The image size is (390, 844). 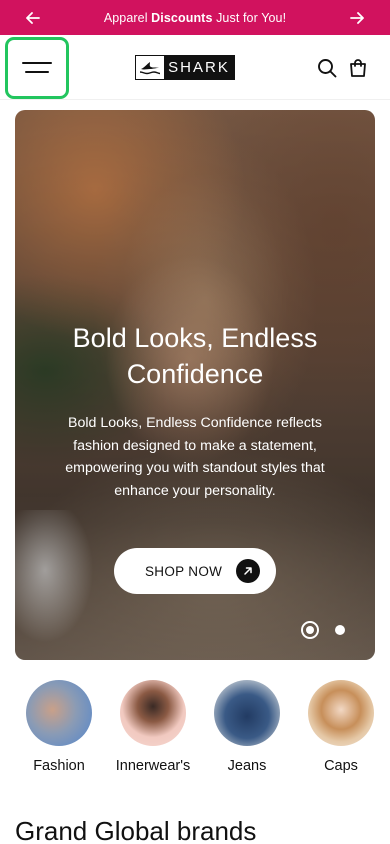 I want to click on menu-button, so click(x=37, y=68).